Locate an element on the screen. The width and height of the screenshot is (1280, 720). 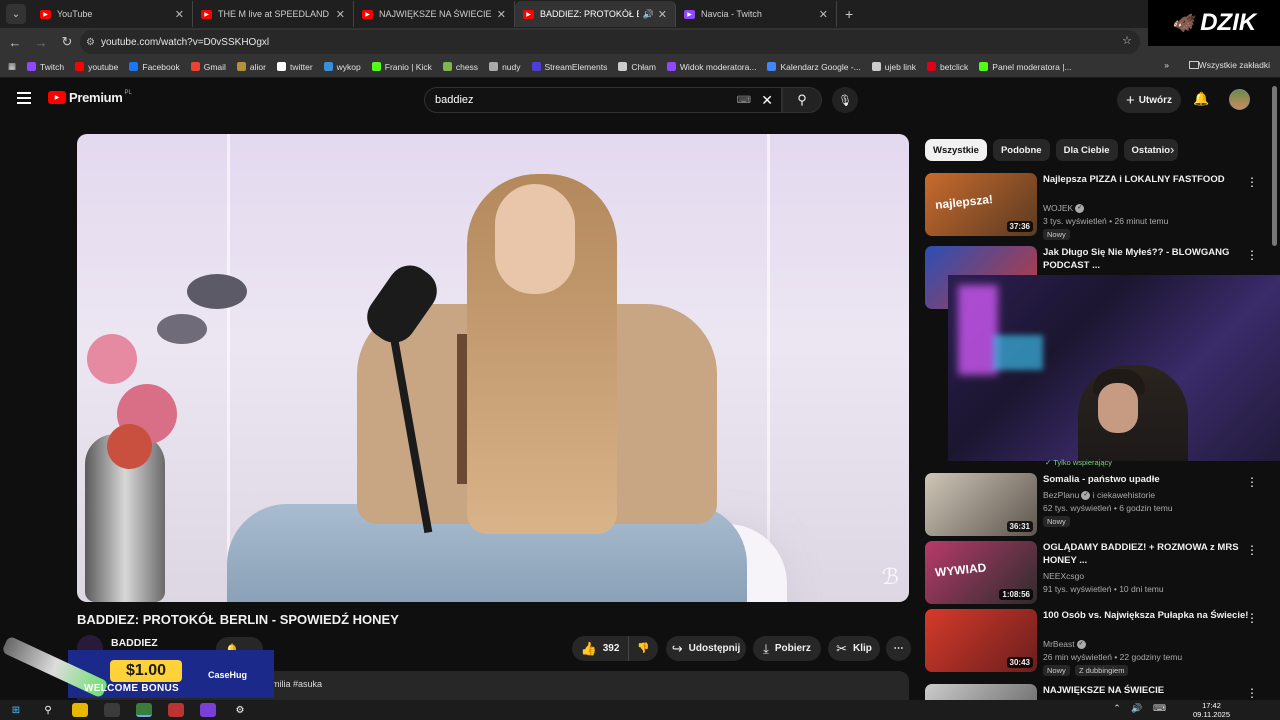
bookmark-item: betclick is located at coordinates (947, 67).